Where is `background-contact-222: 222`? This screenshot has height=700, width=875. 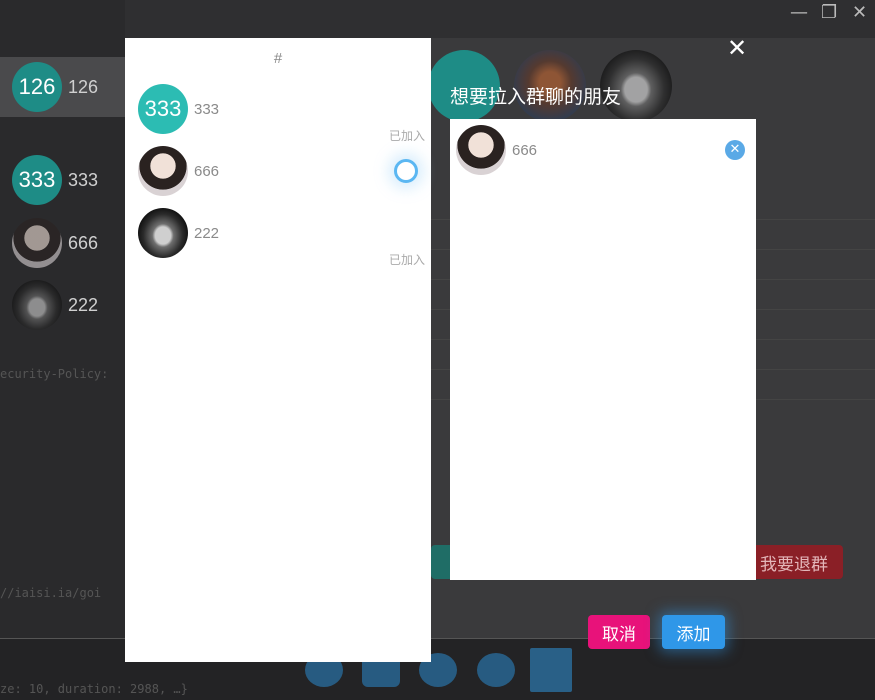
background-contact-222: 222 is located at coordinates (62, 305).